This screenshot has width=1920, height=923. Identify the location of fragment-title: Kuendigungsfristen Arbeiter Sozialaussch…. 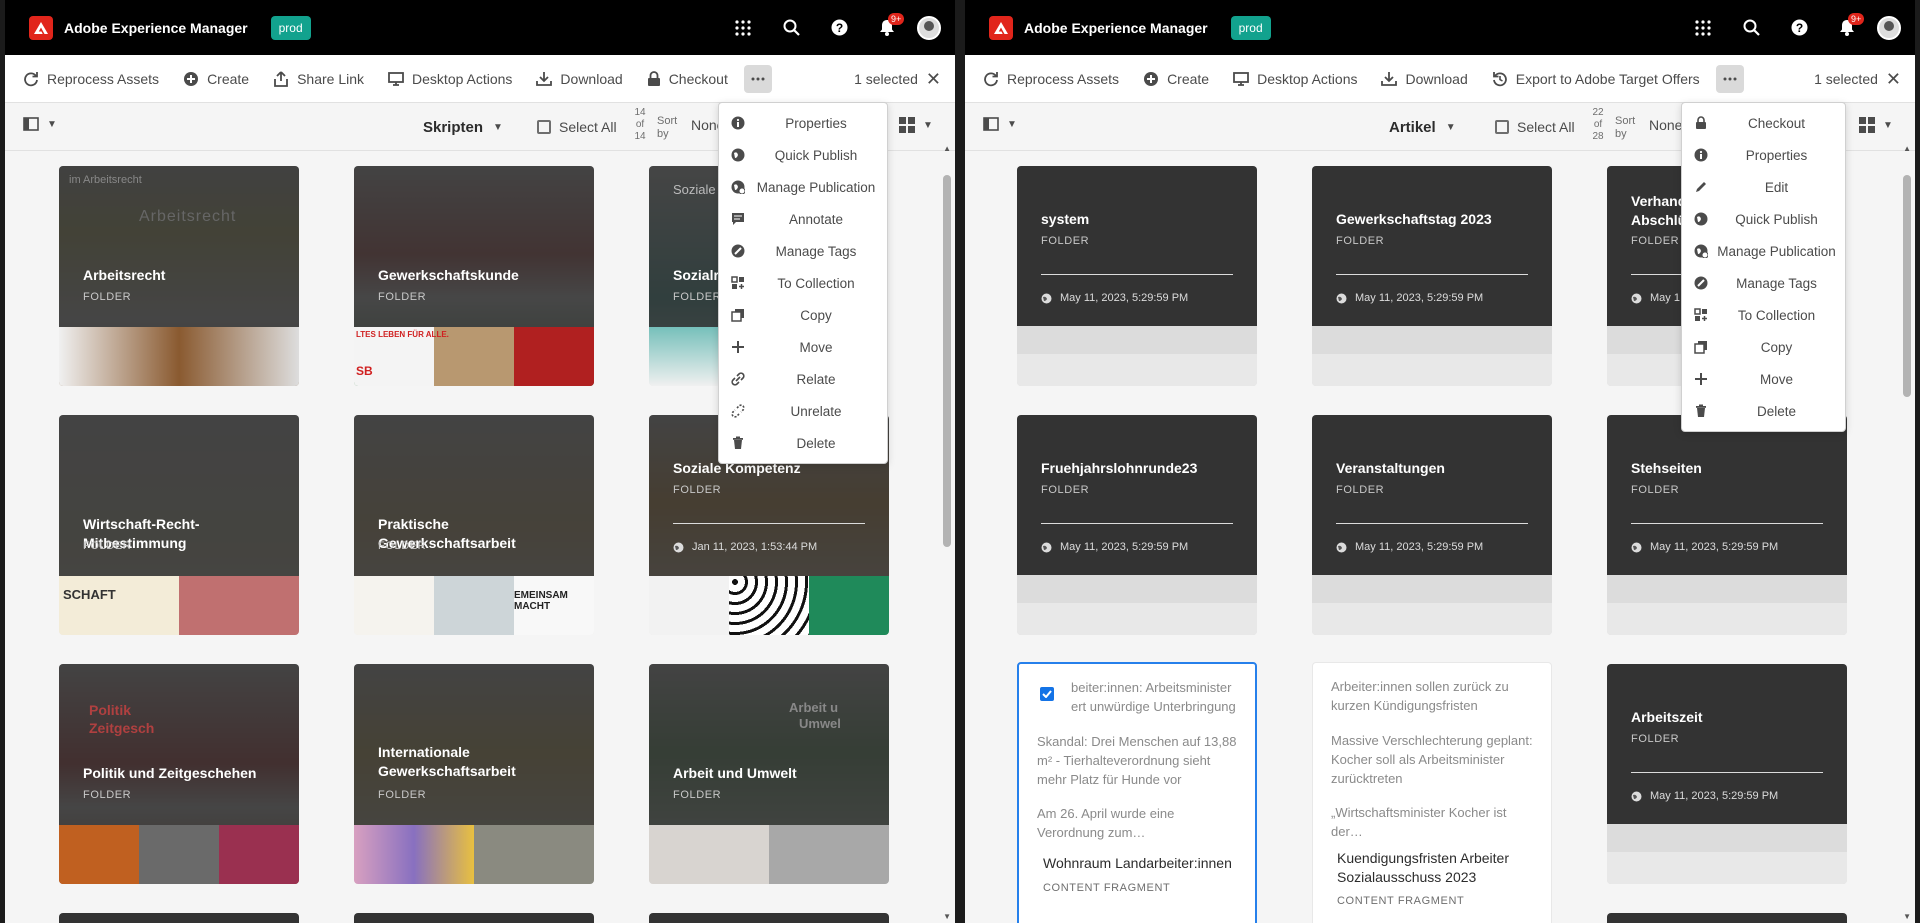
(1423, 867).